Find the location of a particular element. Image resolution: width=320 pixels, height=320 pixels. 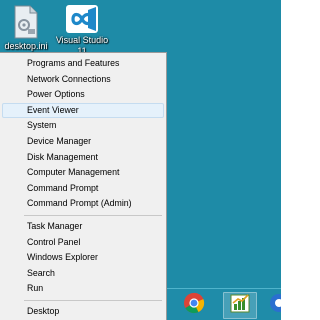

desktop-icon-desktop-ini: desktop.ini is located at coordinates (27, 30).